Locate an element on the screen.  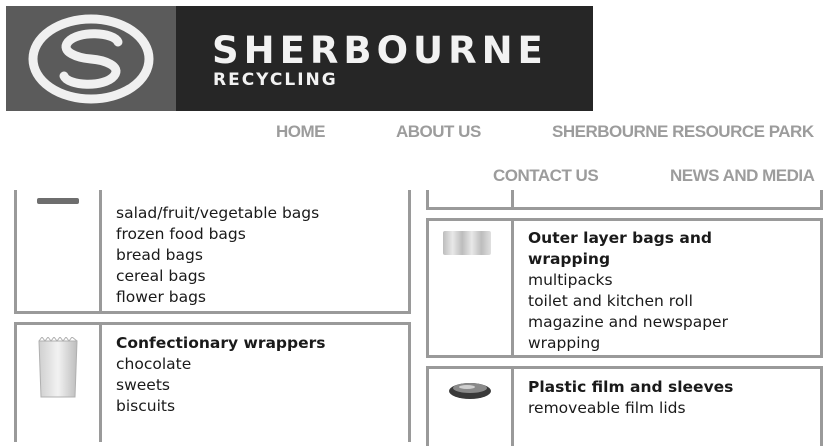
nav-about-us: ABOUT US is located at coordinates (438, 131).